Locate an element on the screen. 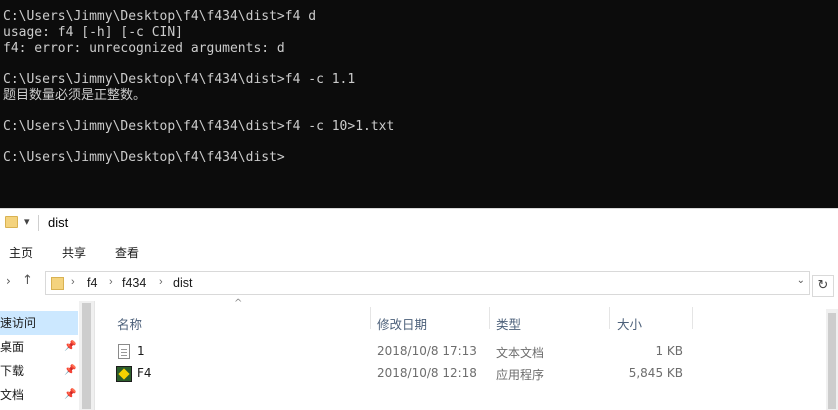 Image resolution: width=838 pixels, height=410 pixels. file-name: 1 is located at coordinates (141, 351).